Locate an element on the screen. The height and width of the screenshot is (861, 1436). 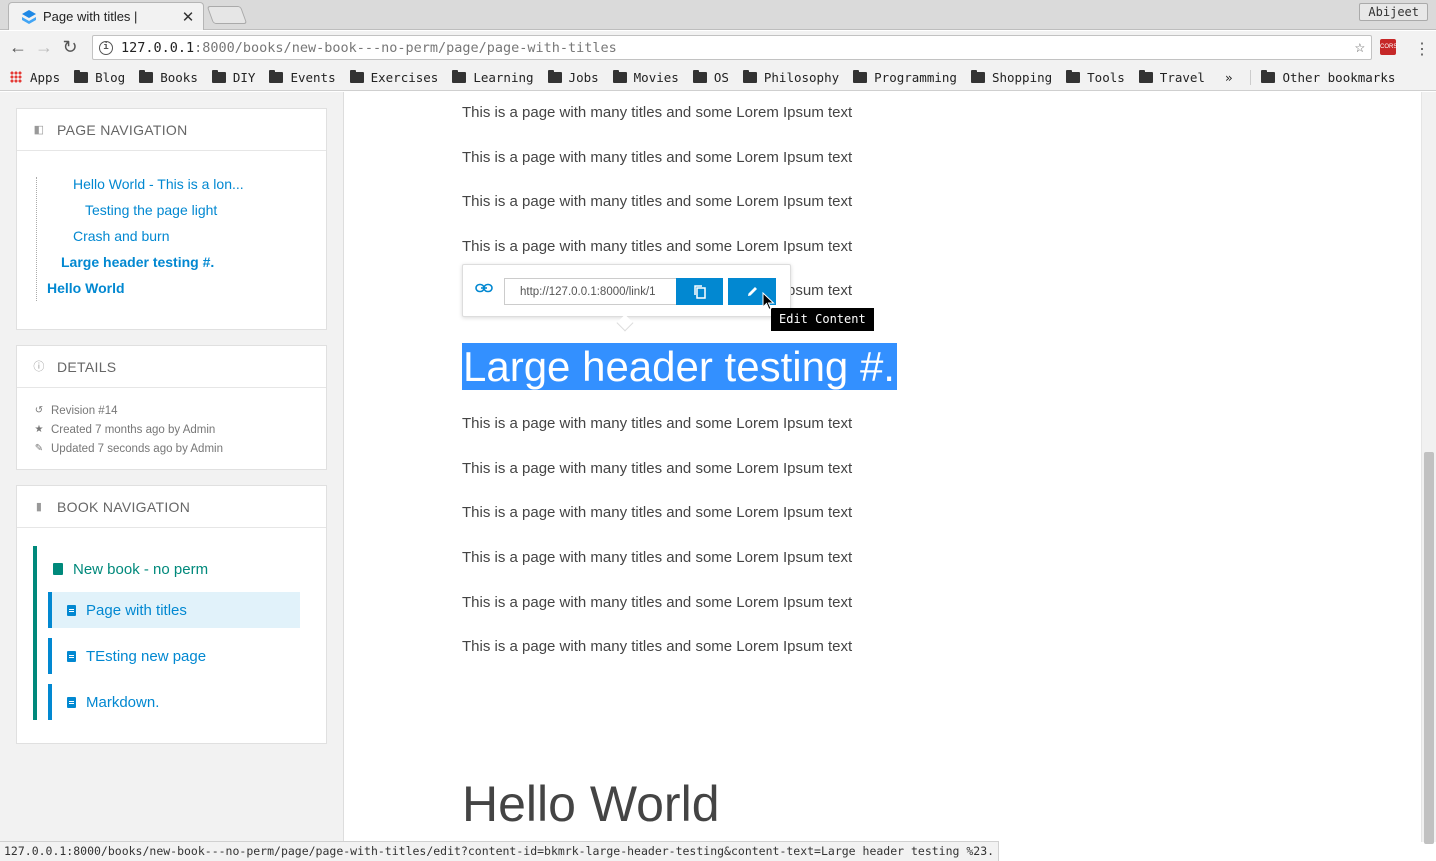
bookmark-folder: Shopping is located at coordinates (1011, 77).